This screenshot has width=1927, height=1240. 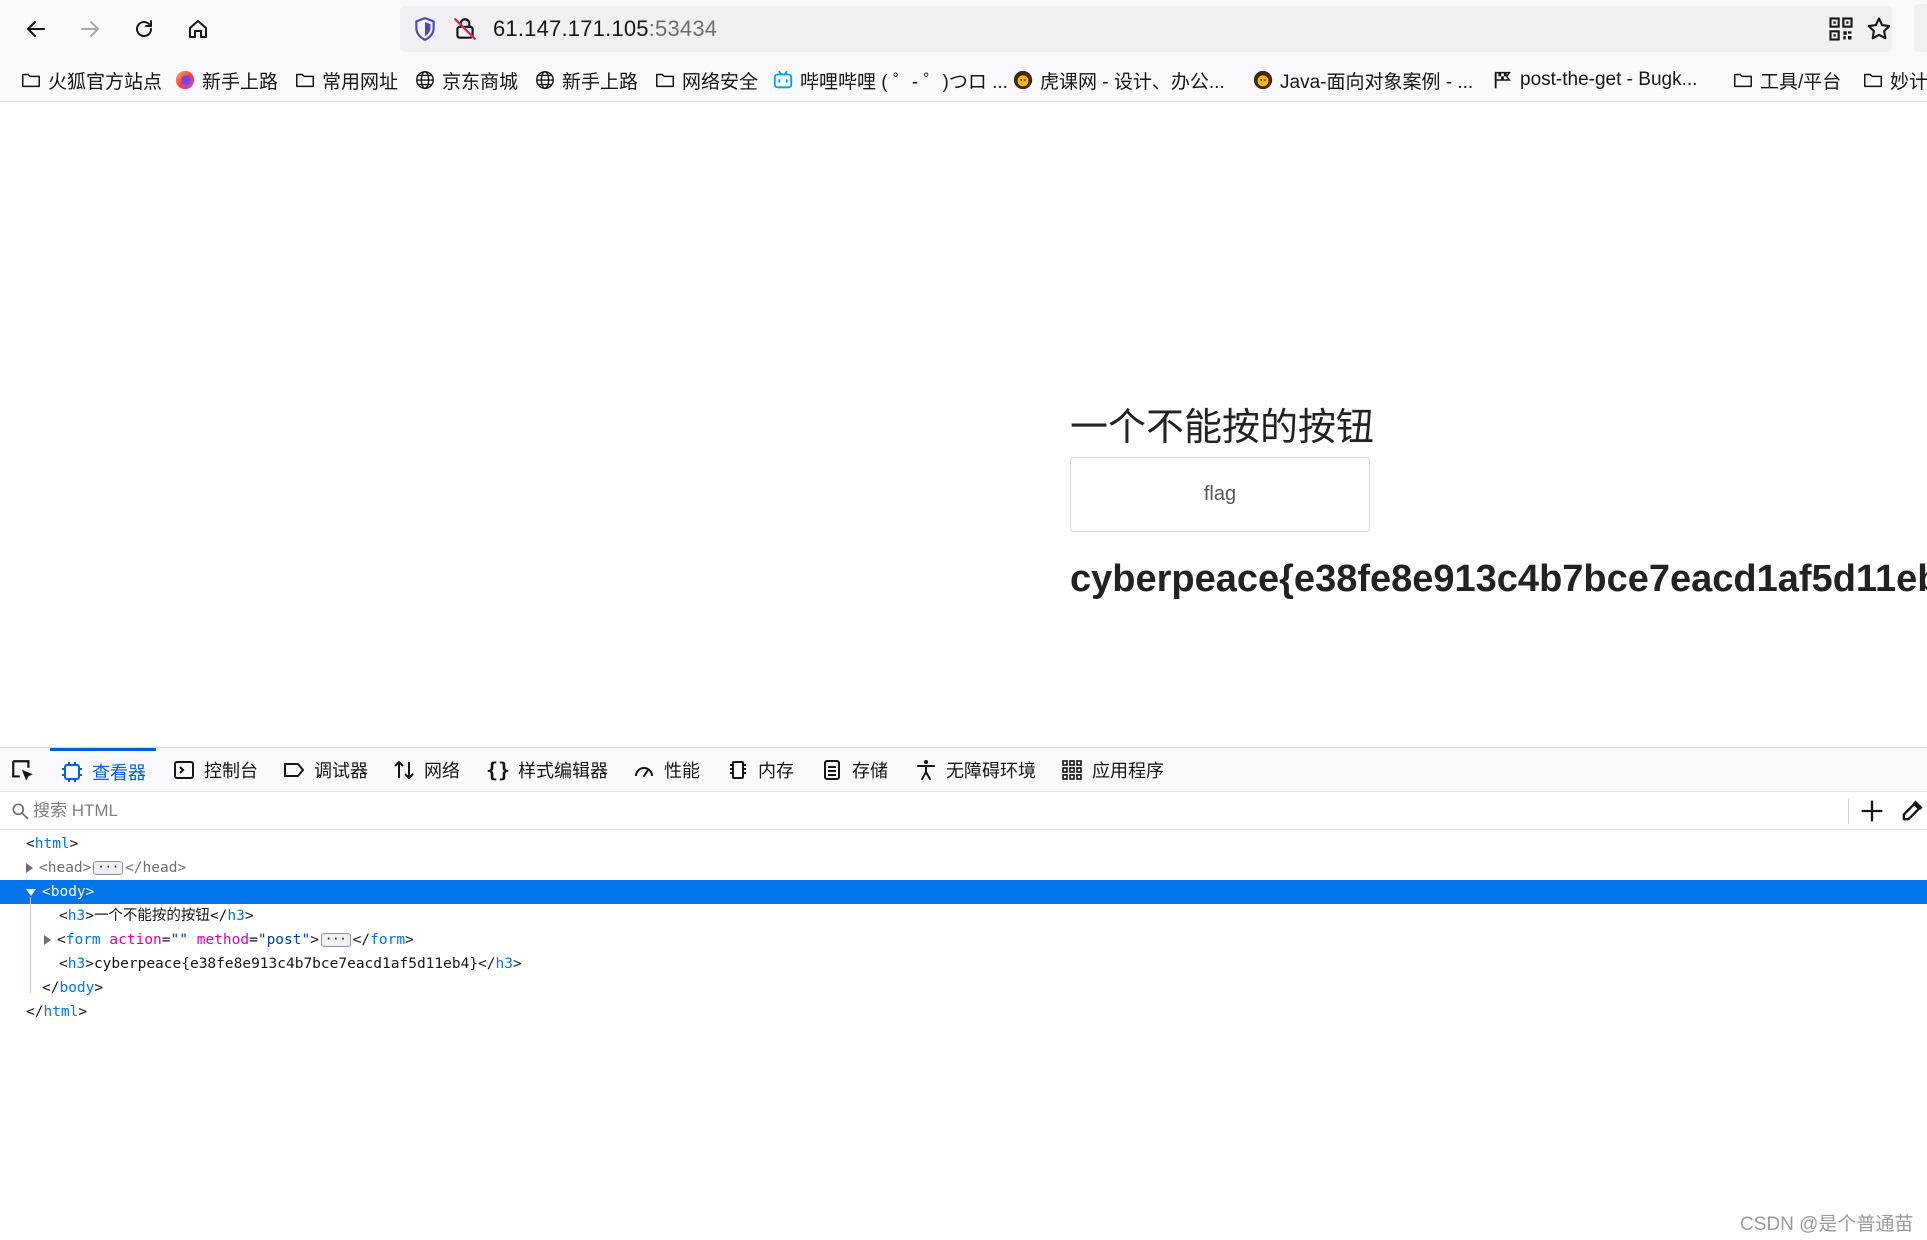 I want to click on accessibility-icon, so click(x=926, y=770).